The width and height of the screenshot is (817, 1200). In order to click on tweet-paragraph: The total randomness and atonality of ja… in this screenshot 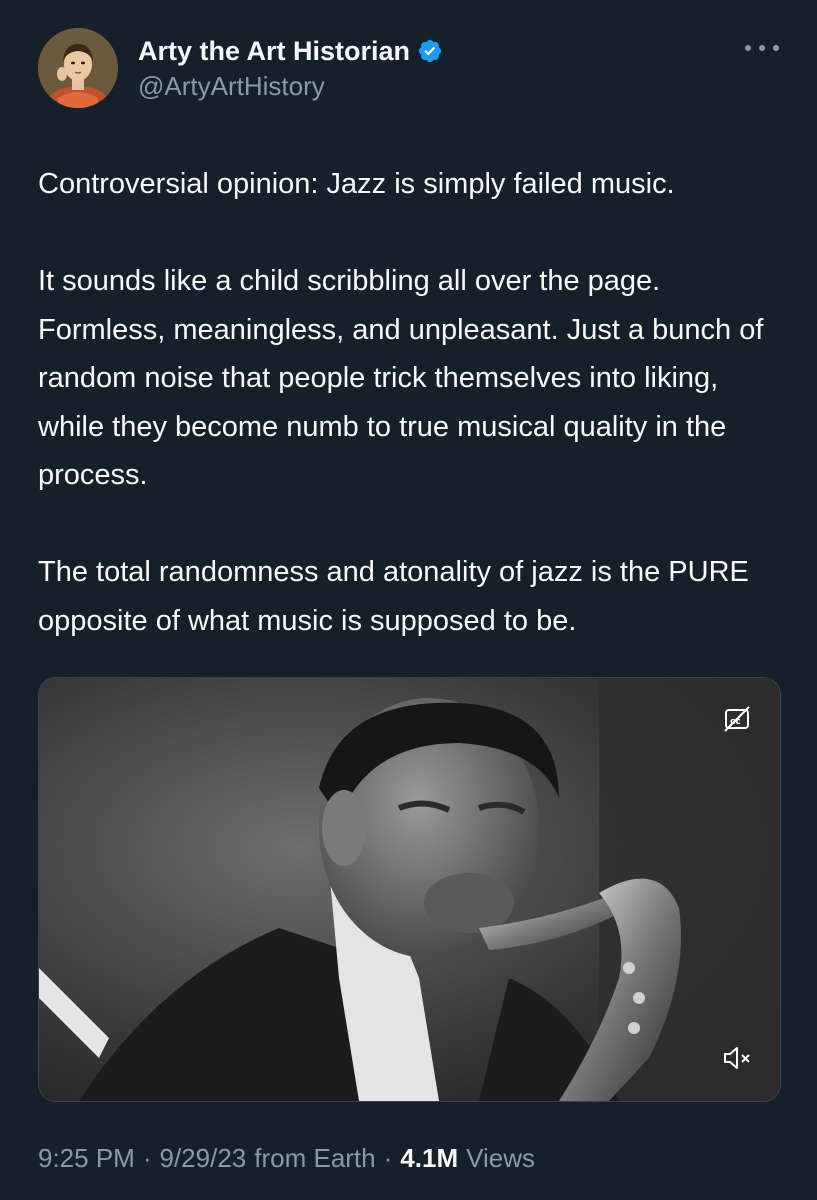, I will do `click(393, 596)`.